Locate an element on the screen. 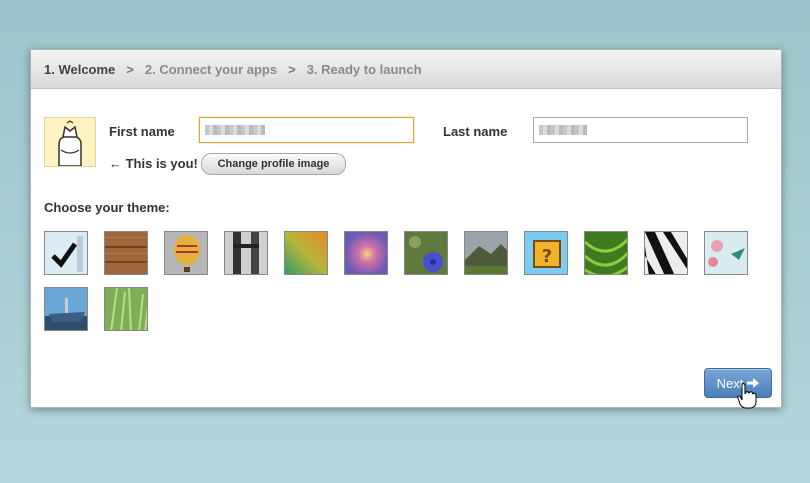 The image size is (810, 483). change-profile-image-button: Change profile image is located at coordinates (273, 164).